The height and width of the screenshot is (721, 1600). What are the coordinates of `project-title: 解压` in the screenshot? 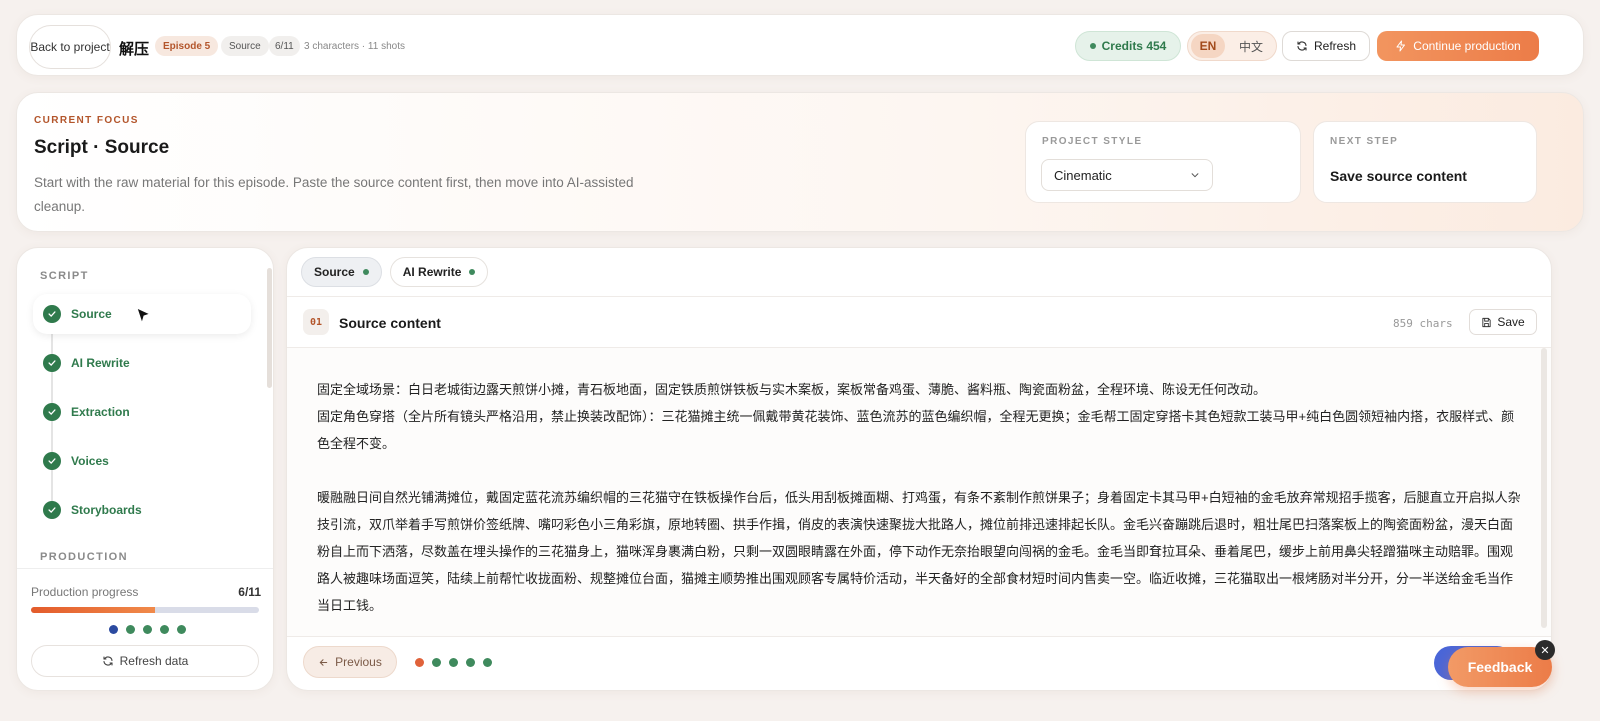 It's located at (134, 49).